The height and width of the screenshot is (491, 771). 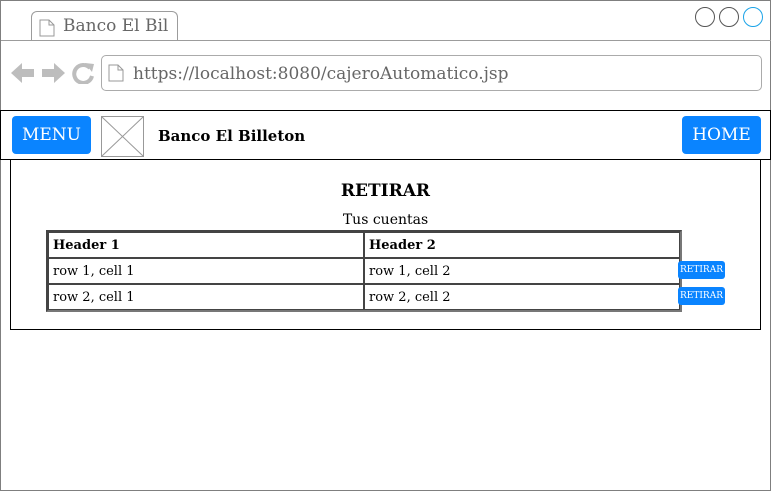 I want to click on maximize-button, so click(x=729, y=17).